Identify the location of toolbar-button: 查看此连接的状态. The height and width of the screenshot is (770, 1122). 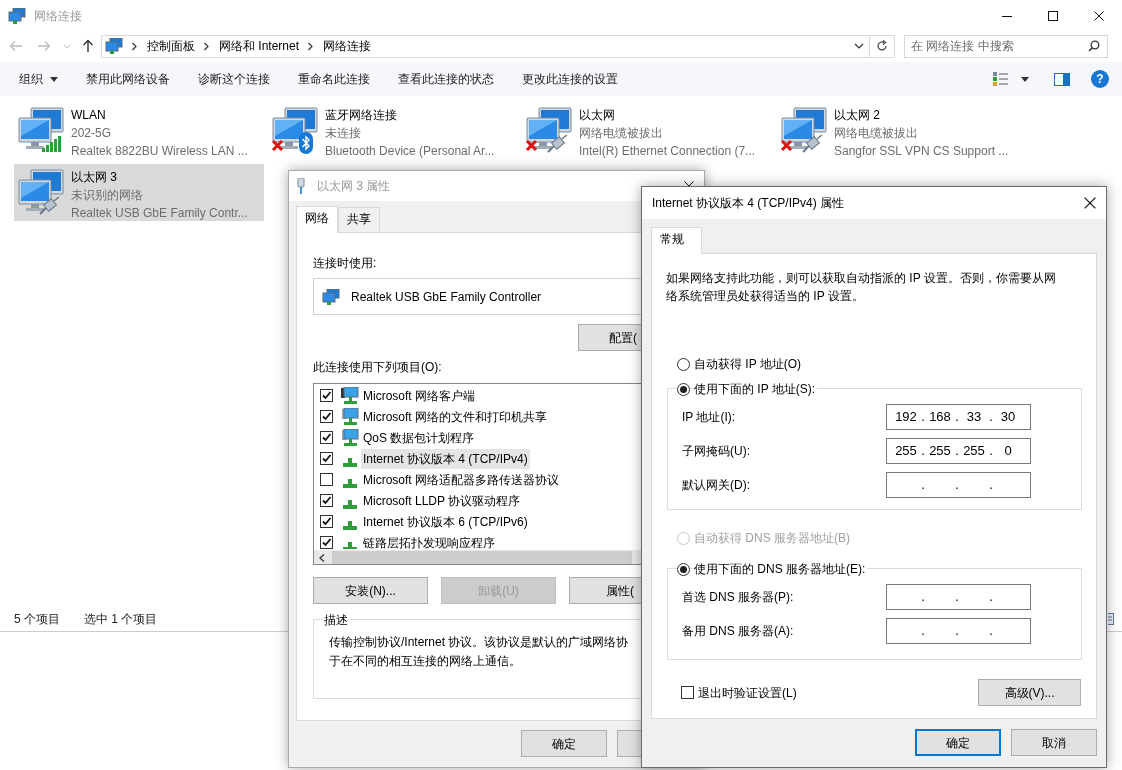
(446, 79).